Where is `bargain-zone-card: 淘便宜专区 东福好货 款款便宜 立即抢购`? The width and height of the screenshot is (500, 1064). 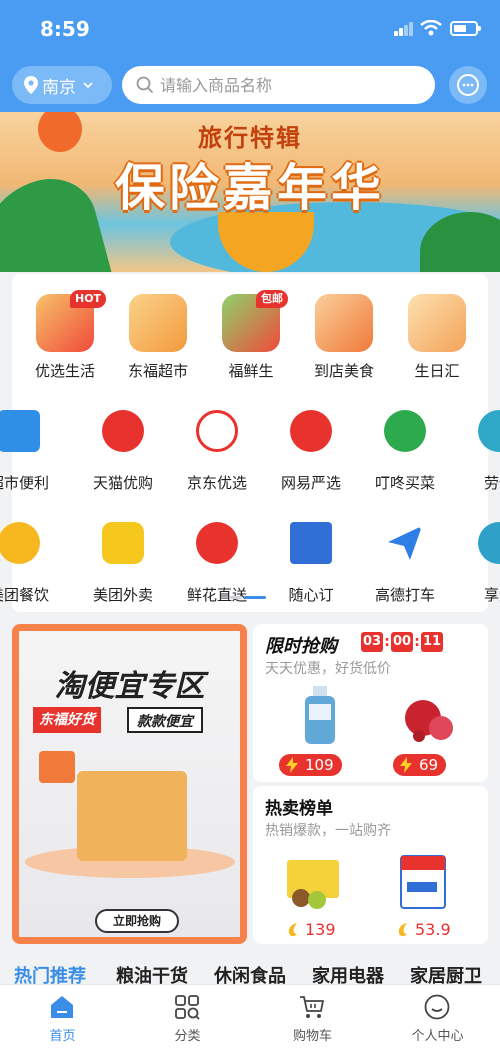 bargain-zone-card: 淘便宜专区 东福好货 款款便宜 立即抢购 is located at coordinates (129, 784).